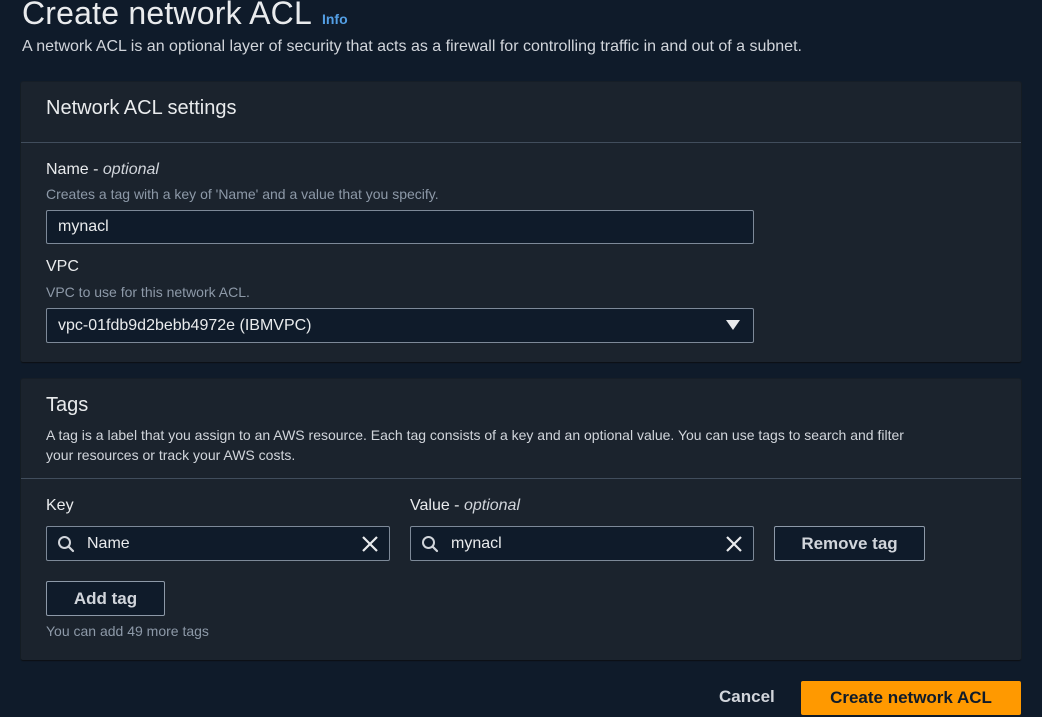 This screenshot has height=717, width=1042. Describe the element at coordinates (67, 405) in the screenshot. I see `tags-panel-title: Tags` at that location.